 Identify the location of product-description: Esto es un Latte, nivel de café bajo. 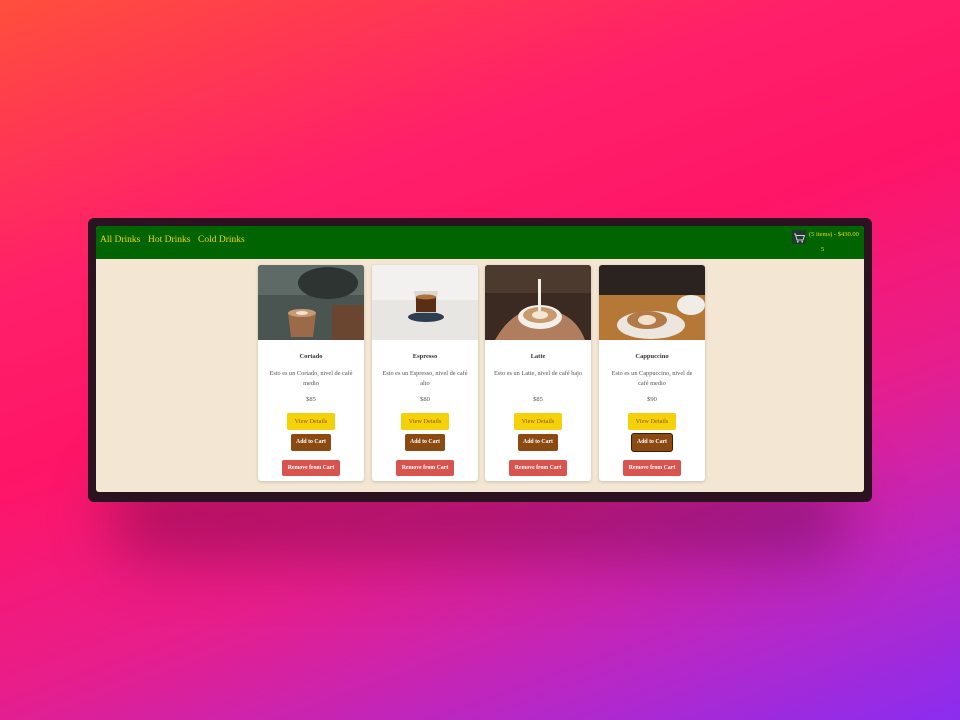
(538, 373).